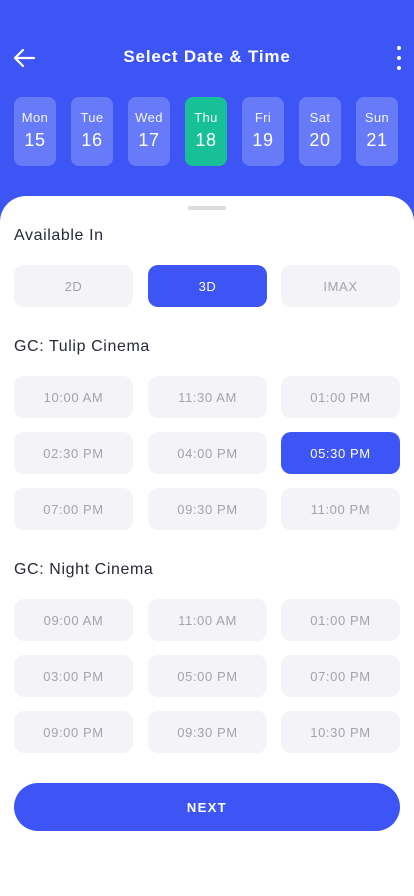 This screenshot has height=896, width=414. Describe the element at coordinates (149, 140) in the screenshot. I see `day-number: 17` at that location.